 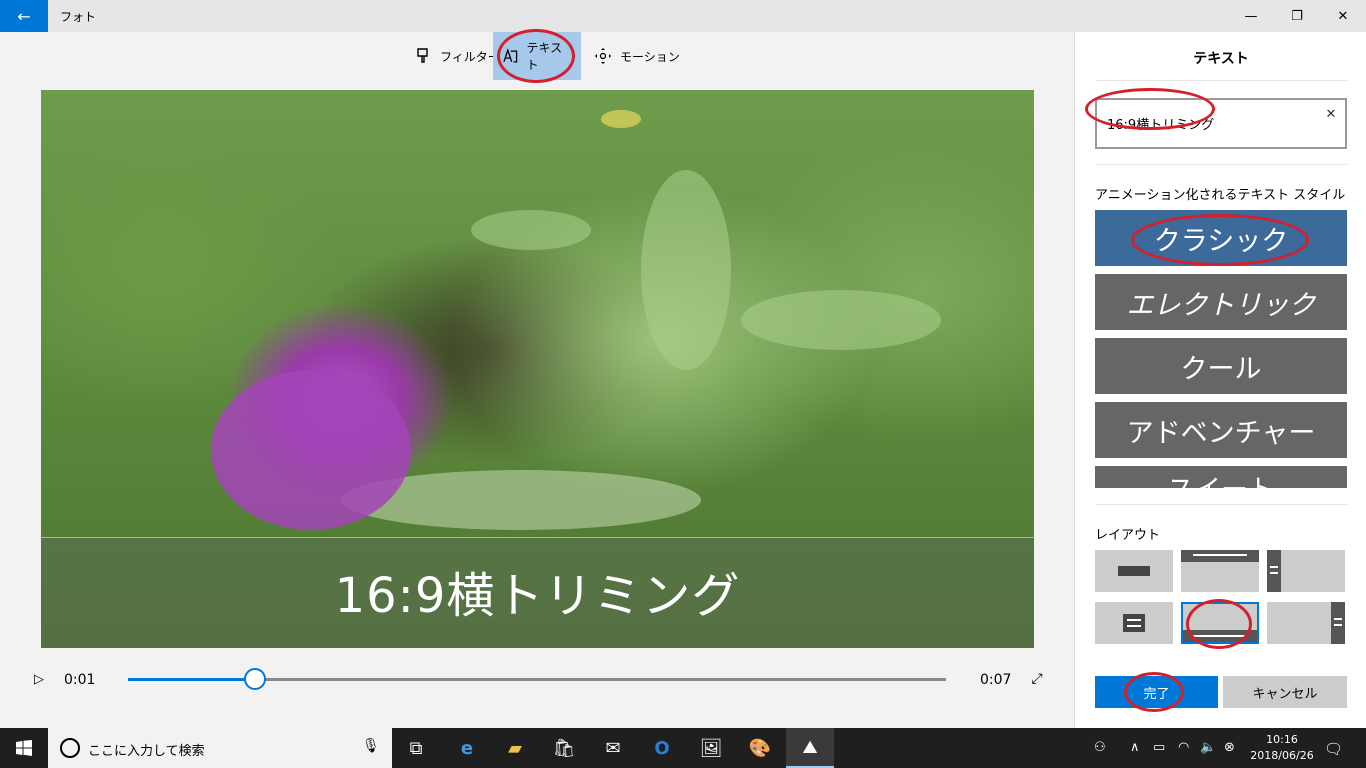 I want to click on layout-center-button, so click(x=1134, y=571).